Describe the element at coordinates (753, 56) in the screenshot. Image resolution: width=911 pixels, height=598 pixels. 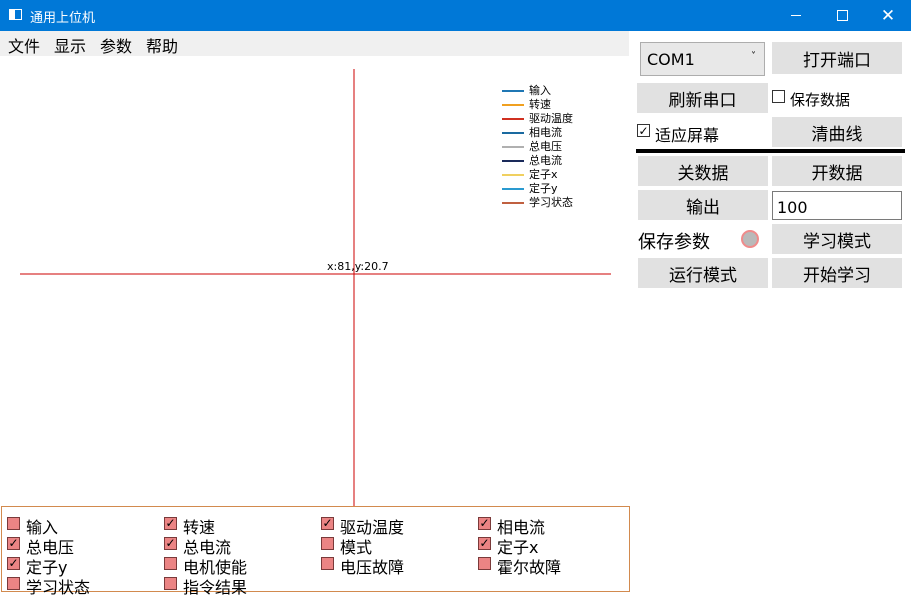
I see `chevron-down-icon: ˅` at that location.